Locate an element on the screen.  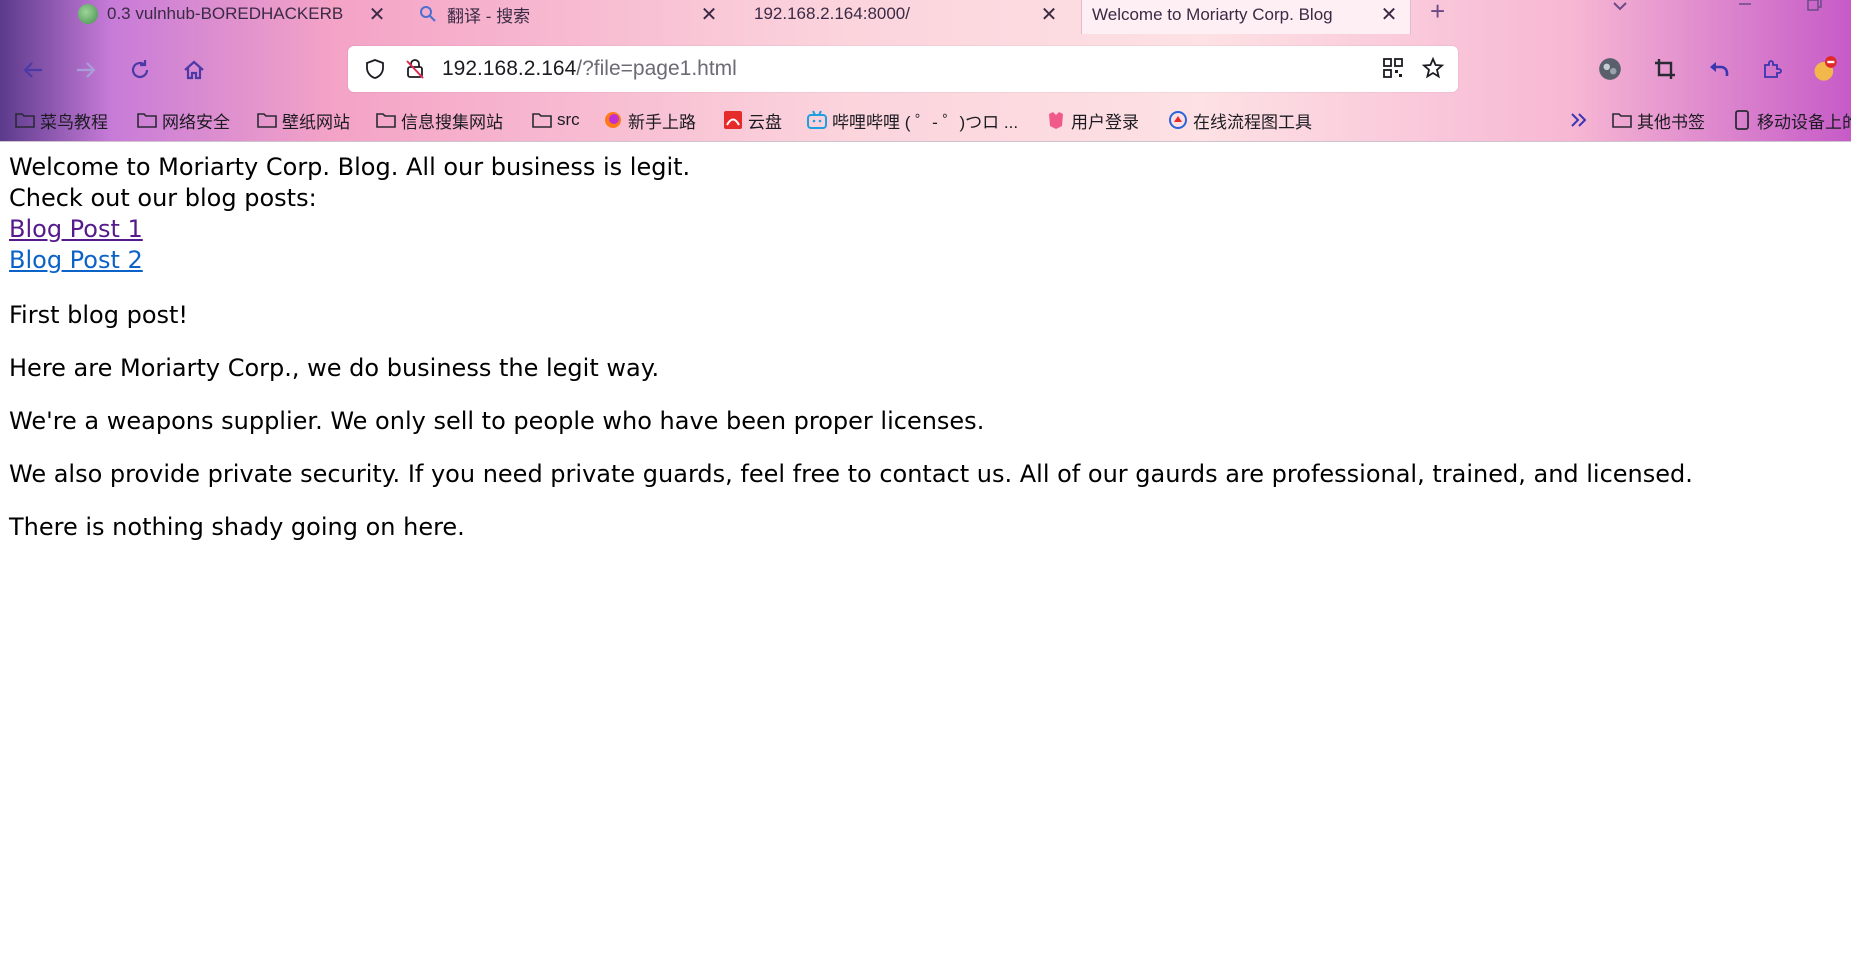
site-favicon-icon is located at coordinates (88, 14).